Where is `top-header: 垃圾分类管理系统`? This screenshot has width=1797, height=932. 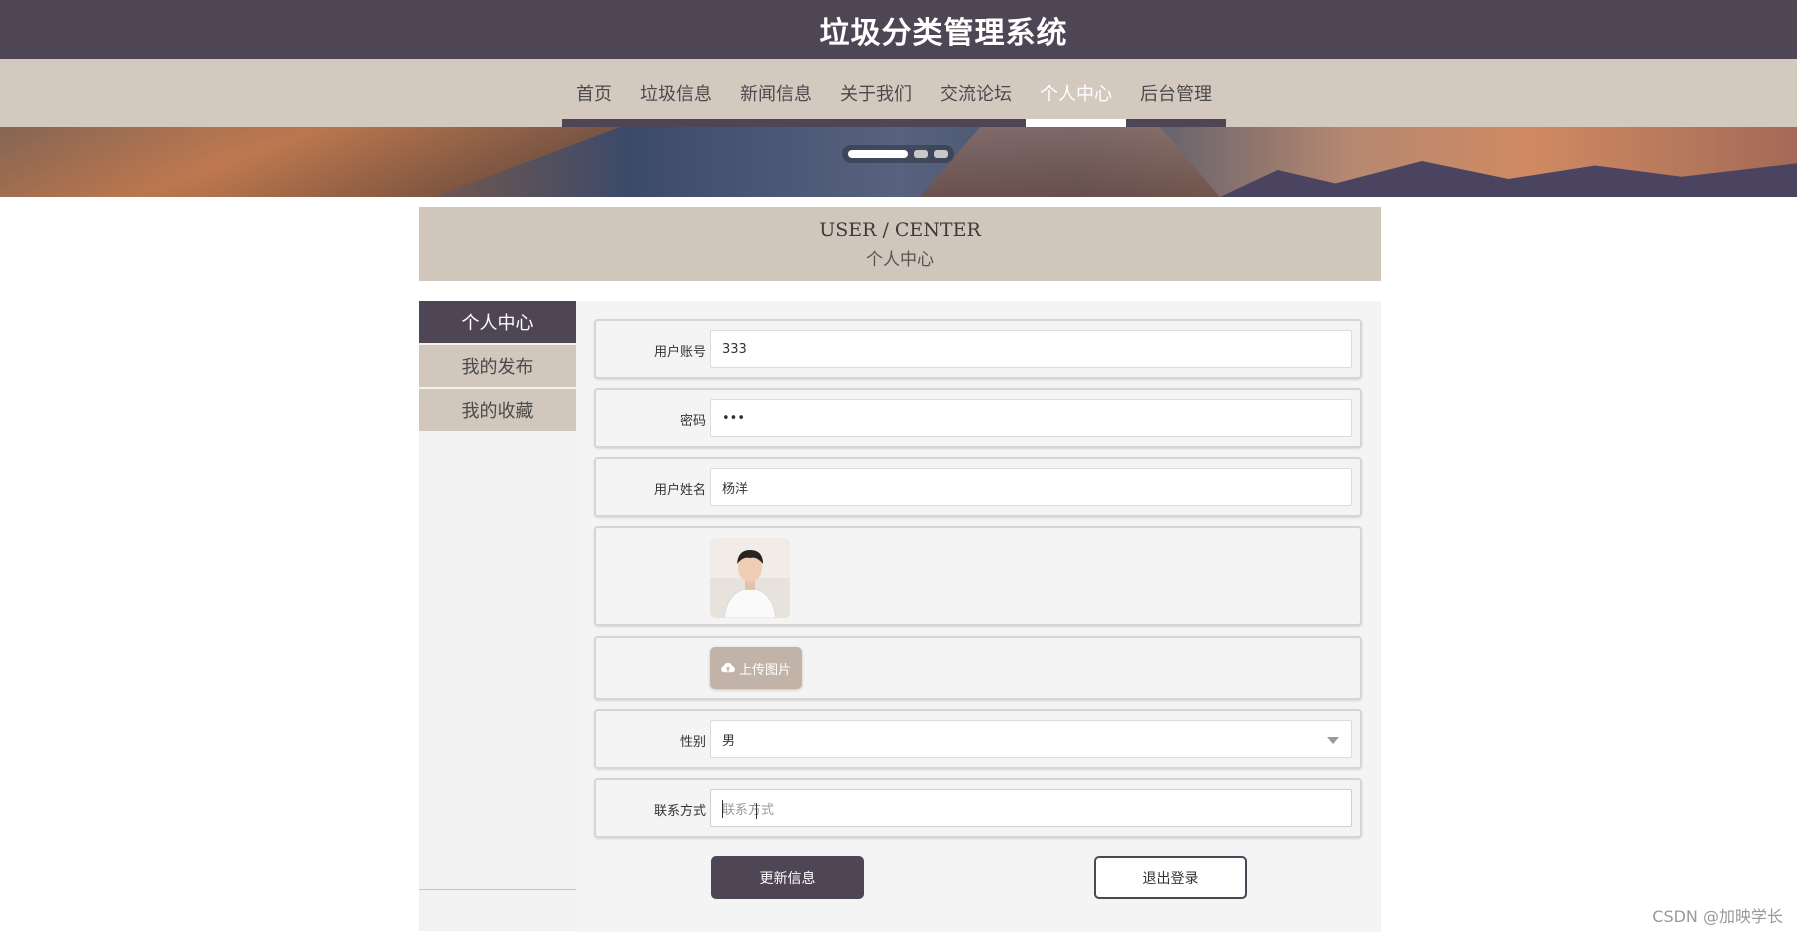 top-header: 垃圾分类管理系统 is located at coordinates (898, 29).